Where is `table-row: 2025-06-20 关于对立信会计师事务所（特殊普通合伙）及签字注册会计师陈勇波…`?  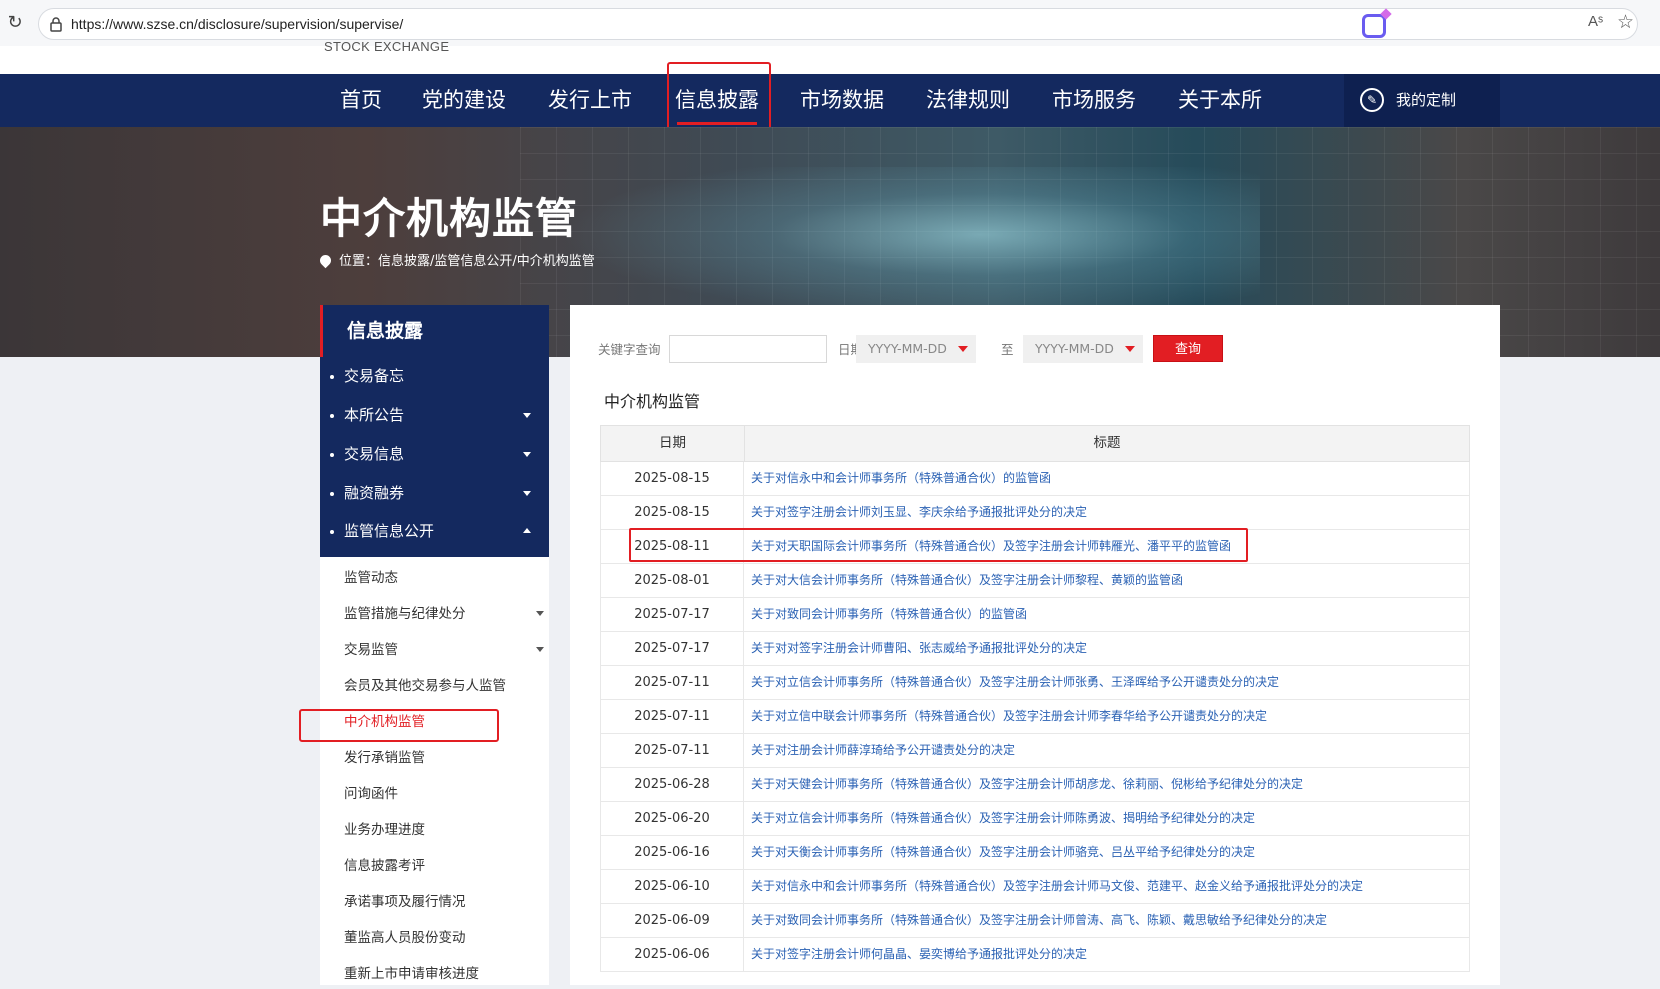 table-row: 2025-06-20 关于对立信会计师事务所（特殊普通合伙）及签字注册会计师陈勇波… is located at coordinates (1035, 819).